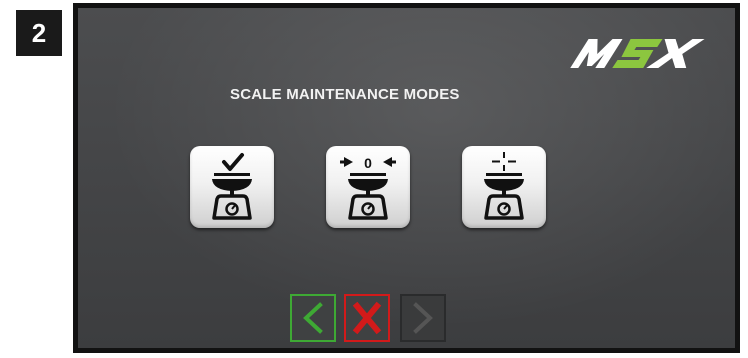  I want to click on msx-logo, so click(637, 53).